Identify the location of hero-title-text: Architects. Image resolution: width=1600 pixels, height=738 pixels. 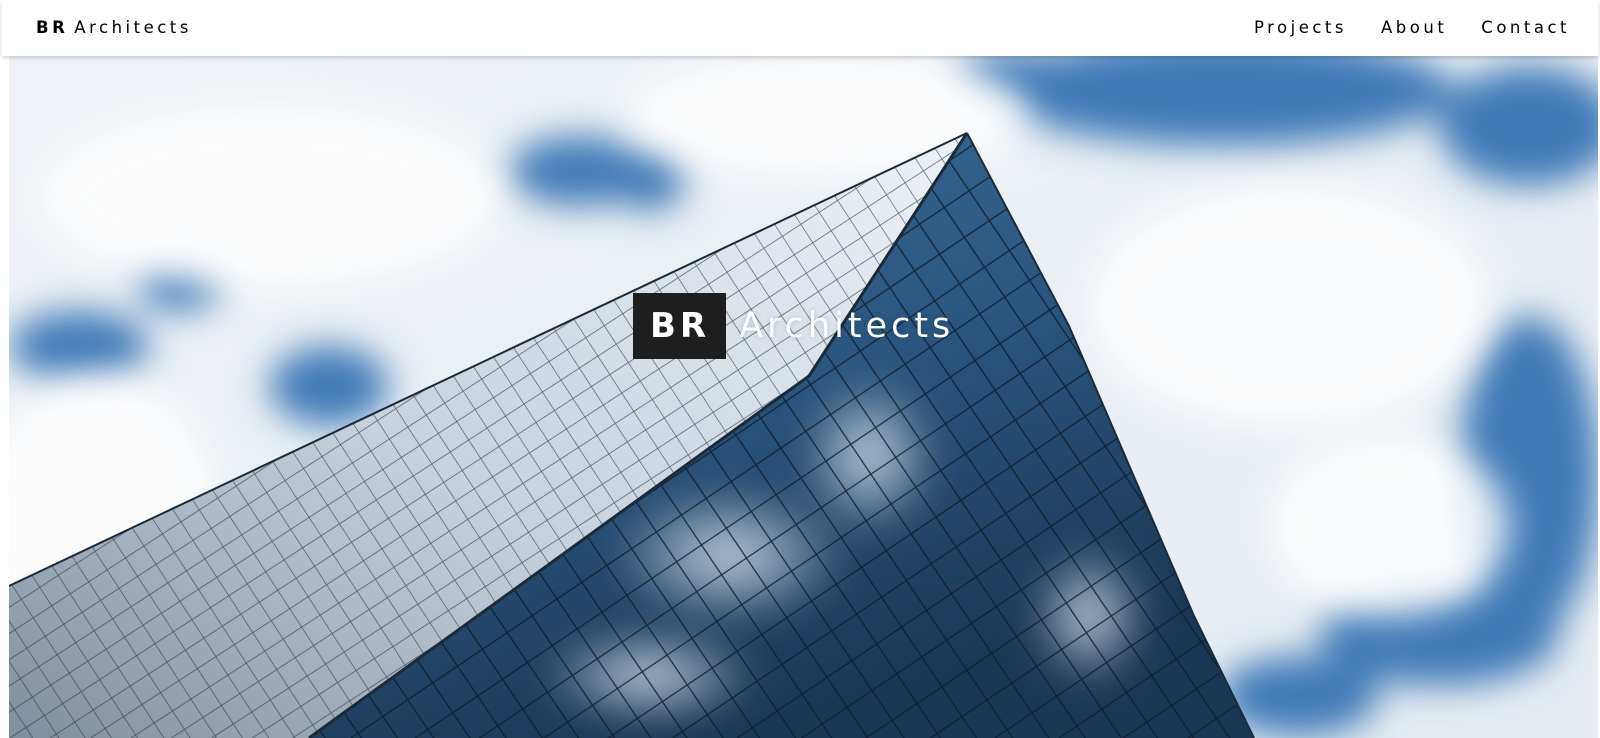
(847, 326).